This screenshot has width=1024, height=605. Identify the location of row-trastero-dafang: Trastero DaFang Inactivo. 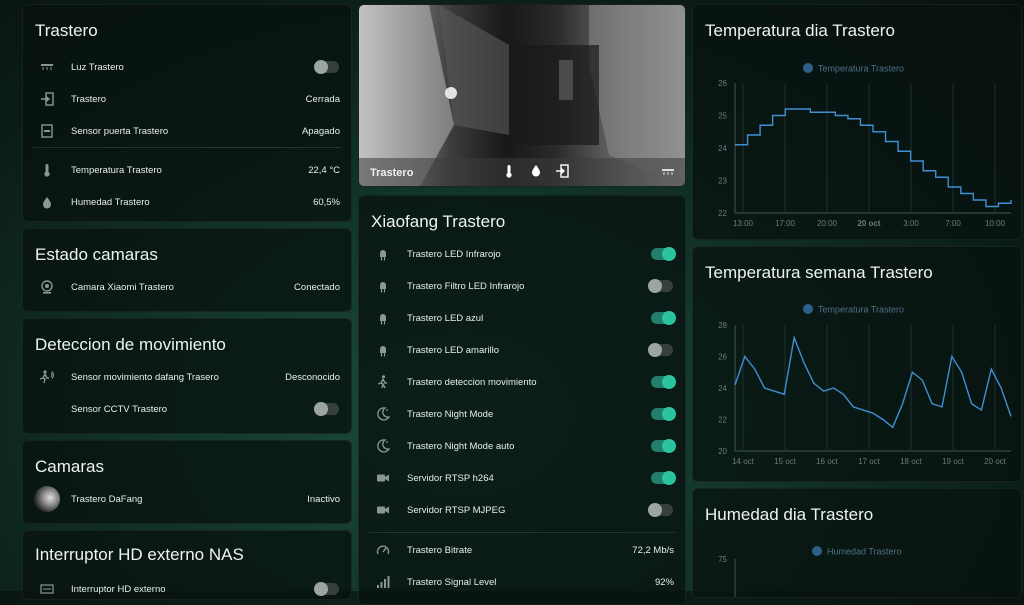
(187, 499).